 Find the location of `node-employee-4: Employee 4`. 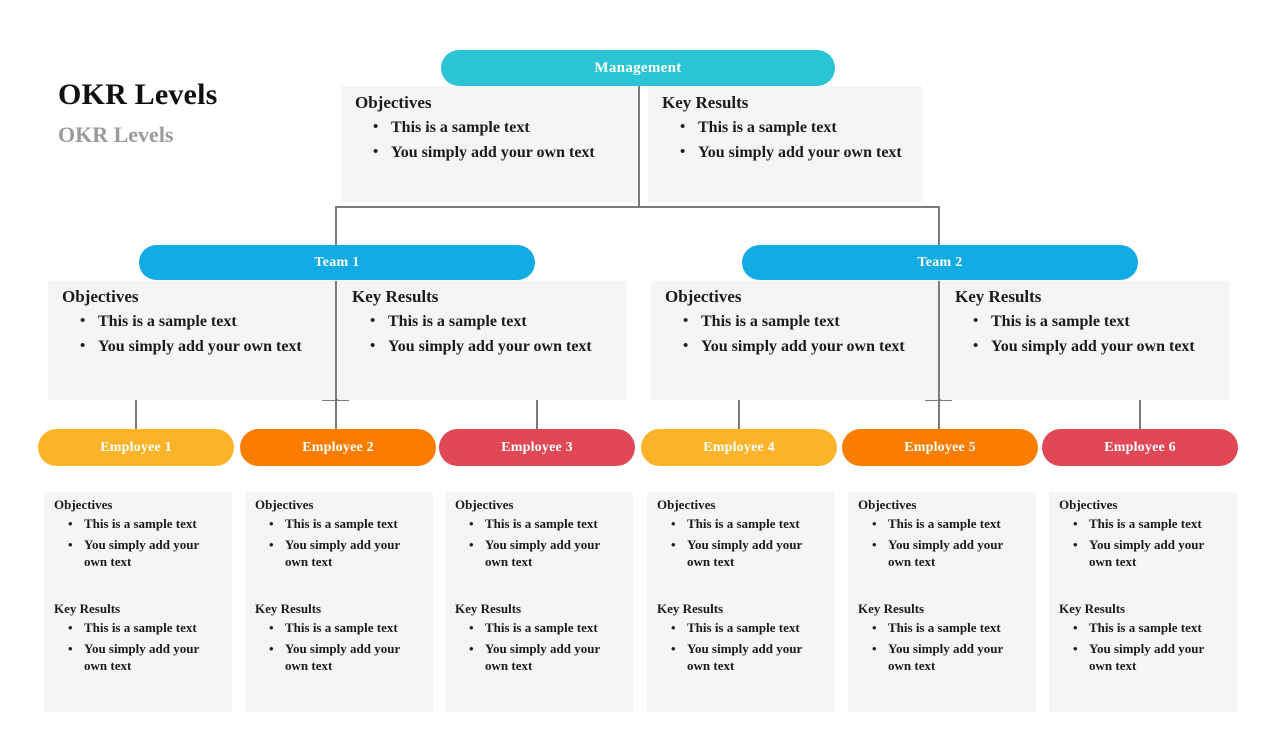

node-employee-4: Employee 4 is located at coordinates (739, 447).